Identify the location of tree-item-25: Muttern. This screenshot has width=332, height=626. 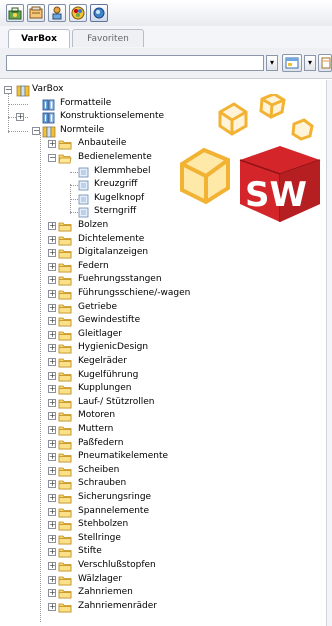
(95, 429).